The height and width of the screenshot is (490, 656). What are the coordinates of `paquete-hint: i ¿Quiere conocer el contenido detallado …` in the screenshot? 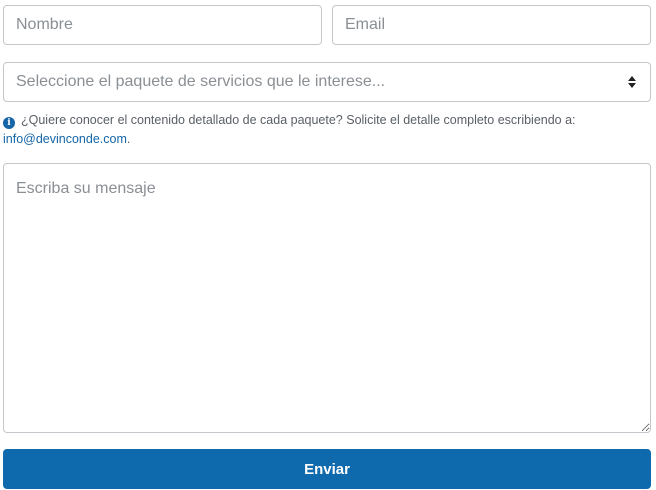 It's located at (328, 130).